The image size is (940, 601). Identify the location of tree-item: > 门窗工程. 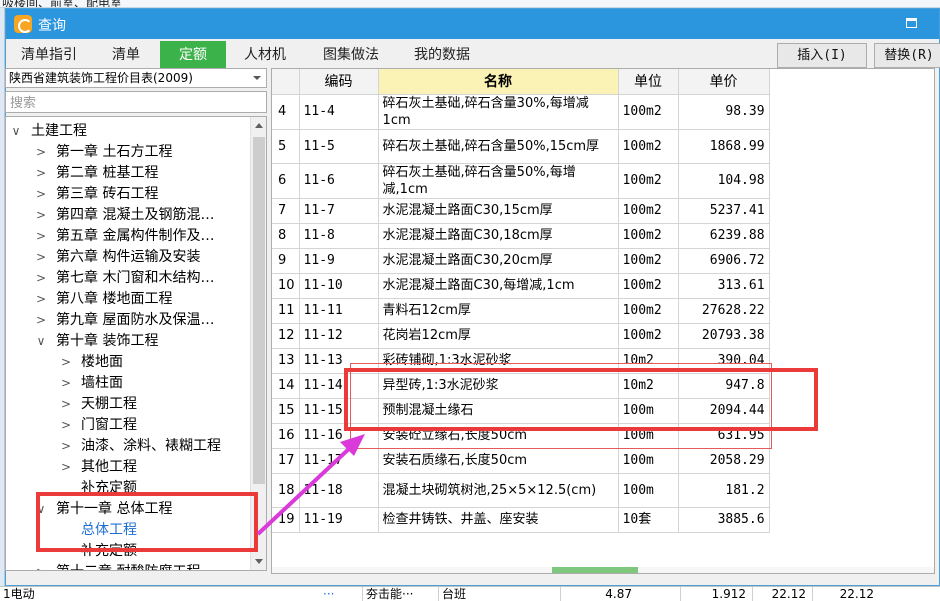
(127, 425).